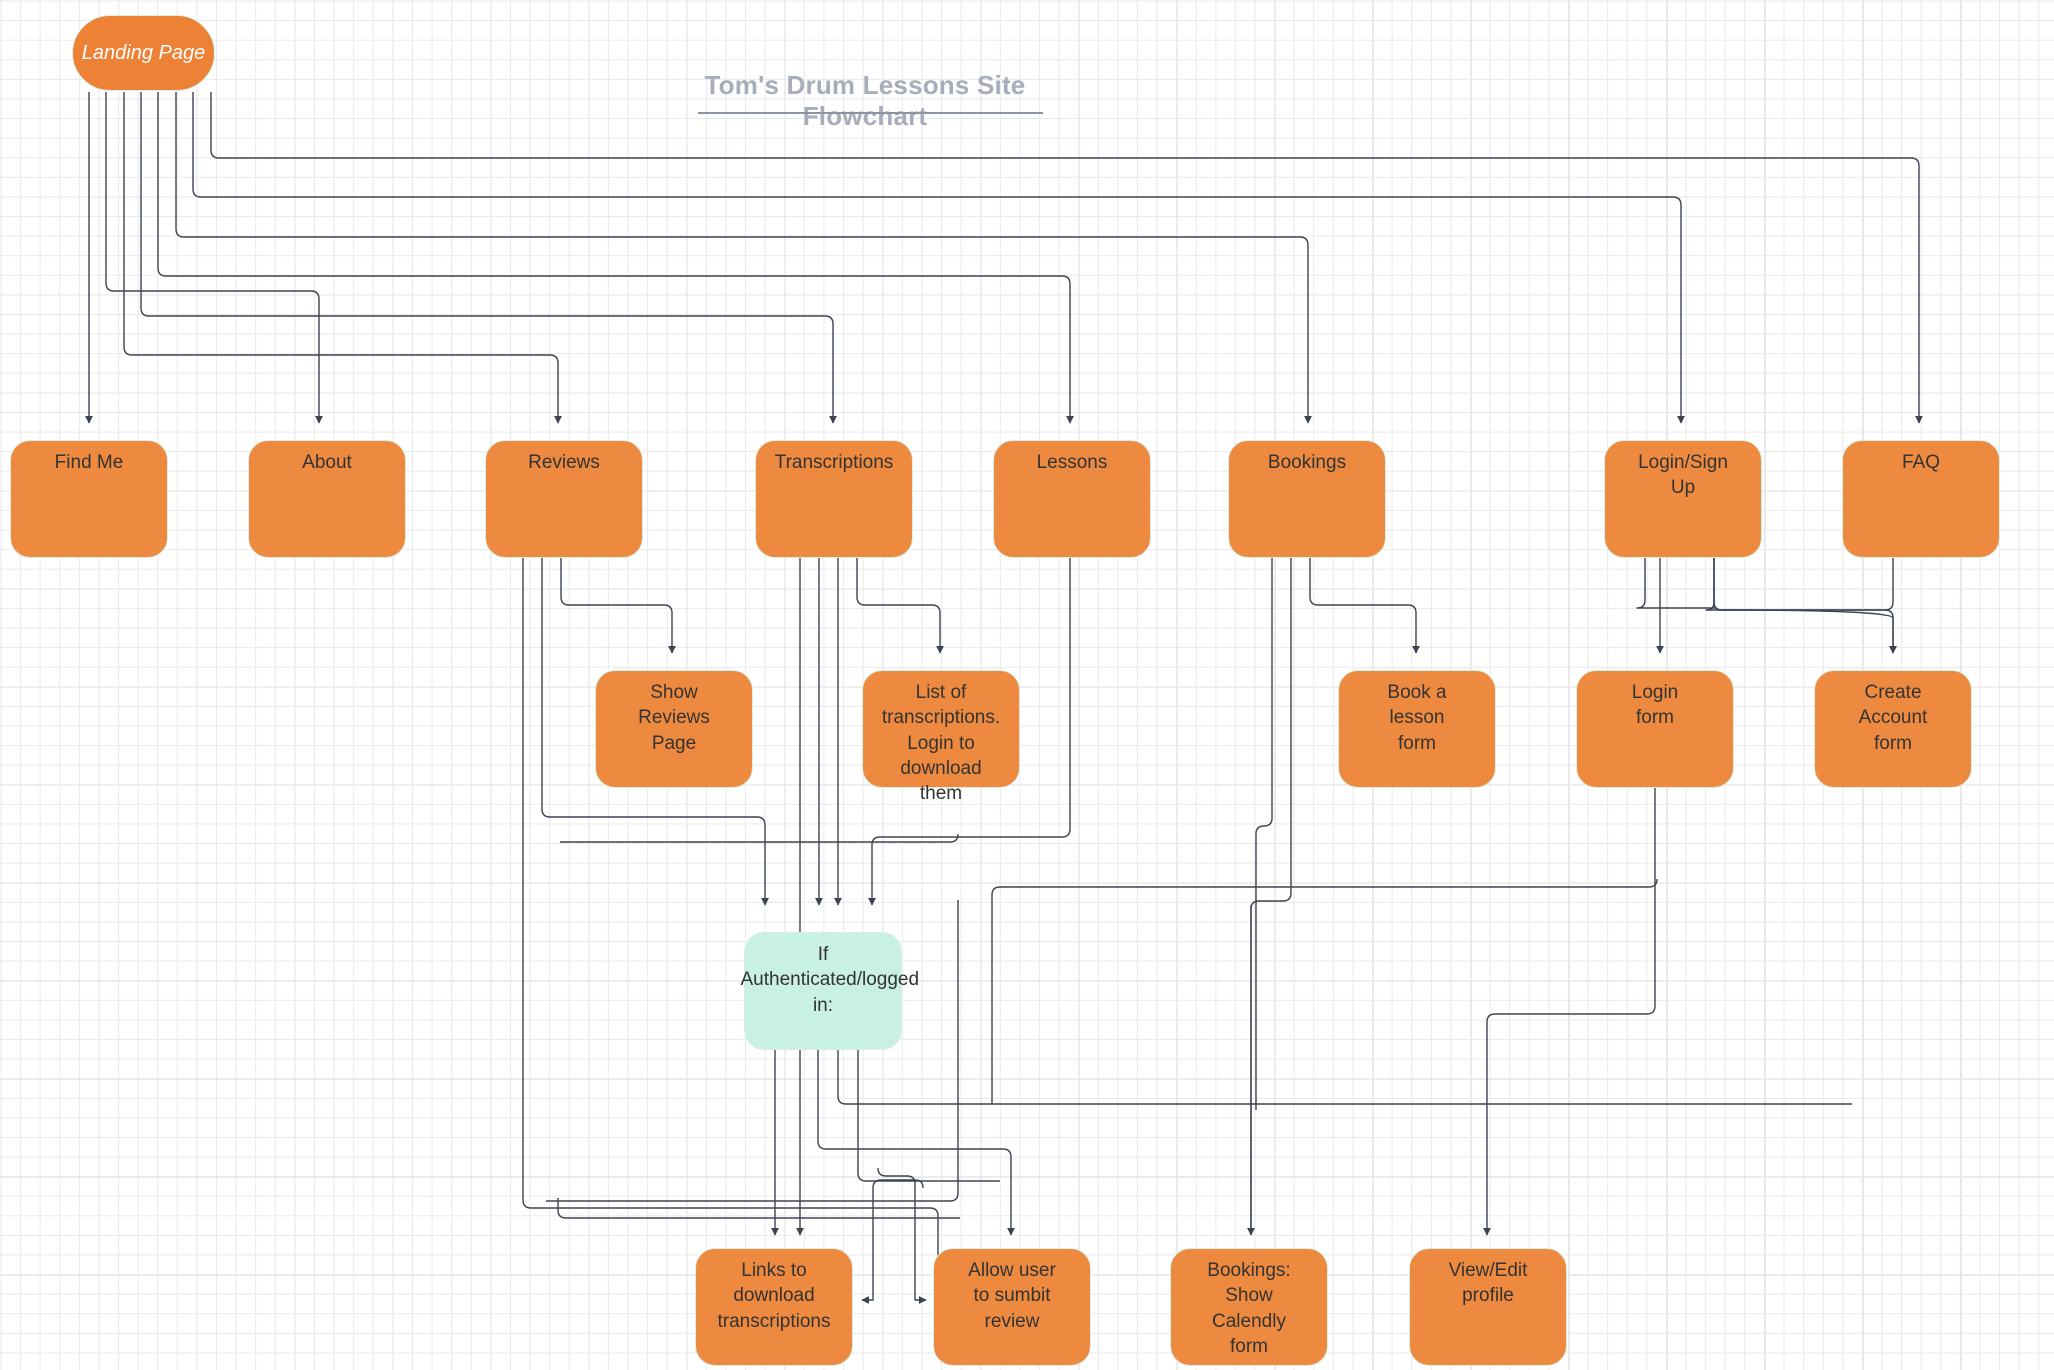 This screenshot has width=2054, height=1370. I want to click on node-label: Book a lesson form, so click(1417, 718).